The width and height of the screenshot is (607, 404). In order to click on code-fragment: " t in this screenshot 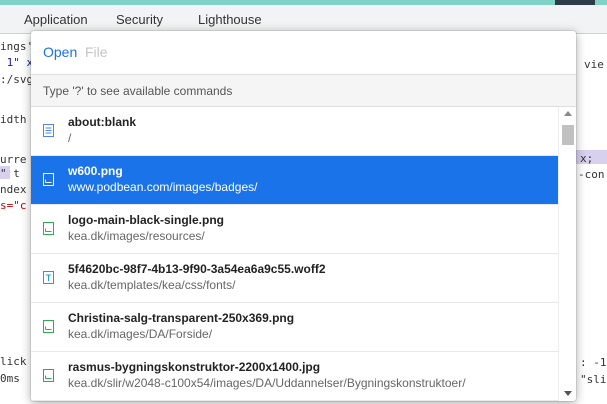, I will do `click(10, 173)`.